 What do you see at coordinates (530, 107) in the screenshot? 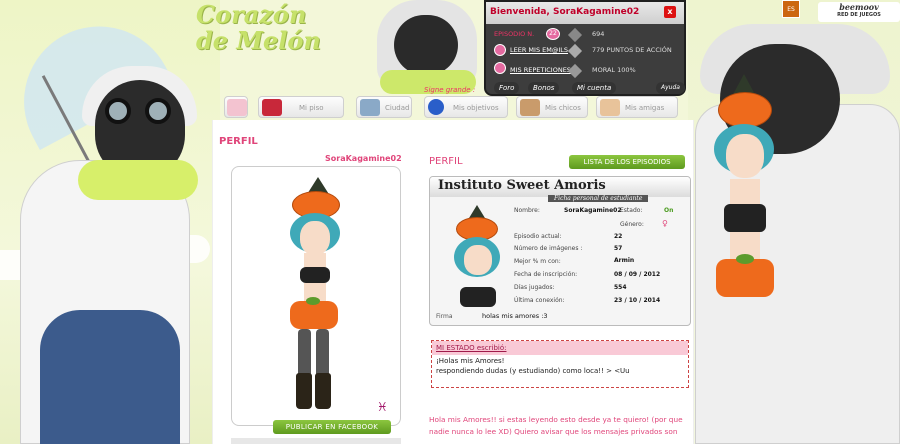
I see `boy-icon` at bounding box center [530, 107].